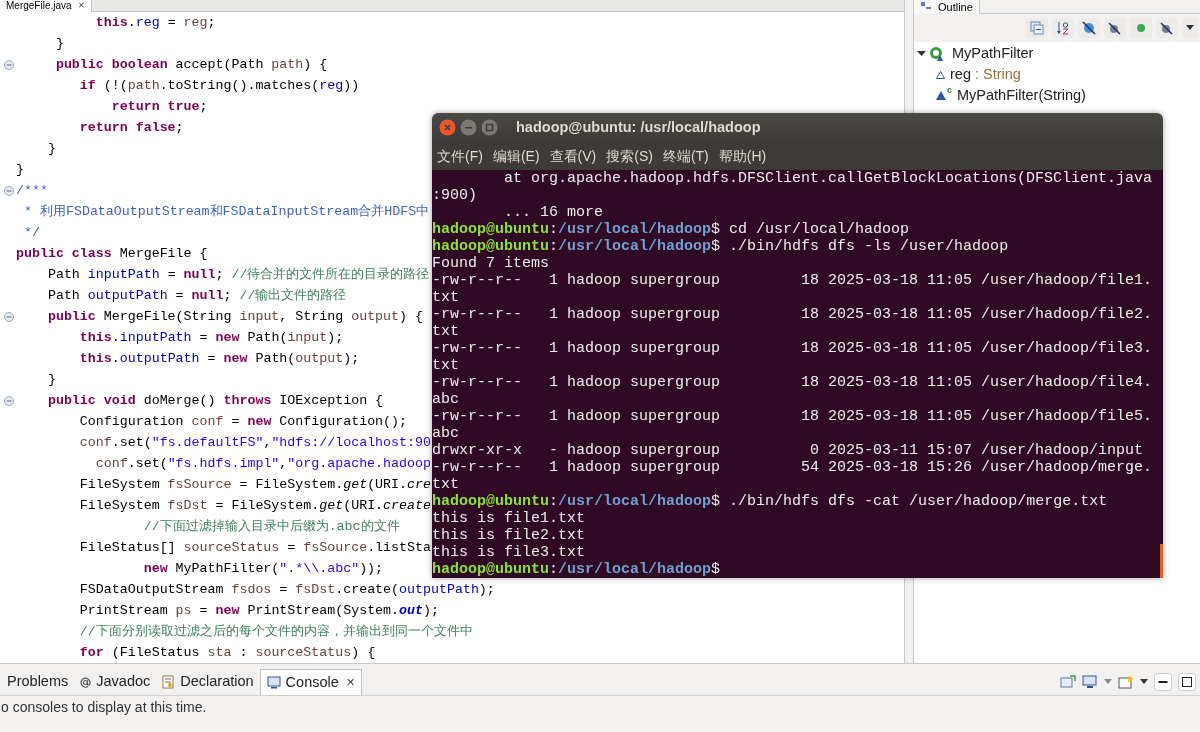 The width and height of the screenshot is (1200, 732). What do you see at coordinates (671, 229) in the screenshot?
I see `terminal-line: hadoop@ubuntu:/usr/local/hadoop$ cd /usr/local/hadoop` at bounding box center [671, 229].